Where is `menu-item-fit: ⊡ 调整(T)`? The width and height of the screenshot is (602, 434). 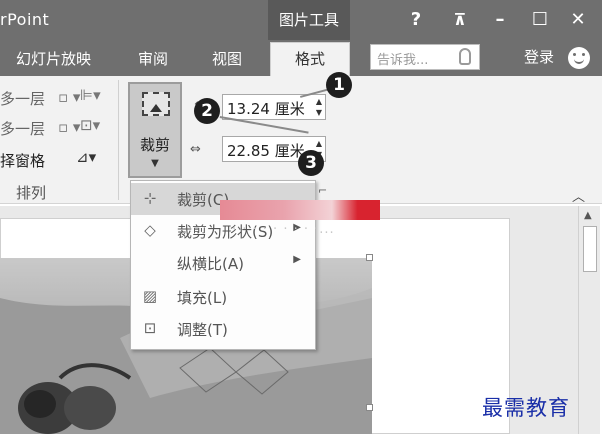
menu-item-fit: ⊡ 调整(T) is located at coordinates (223, 329).